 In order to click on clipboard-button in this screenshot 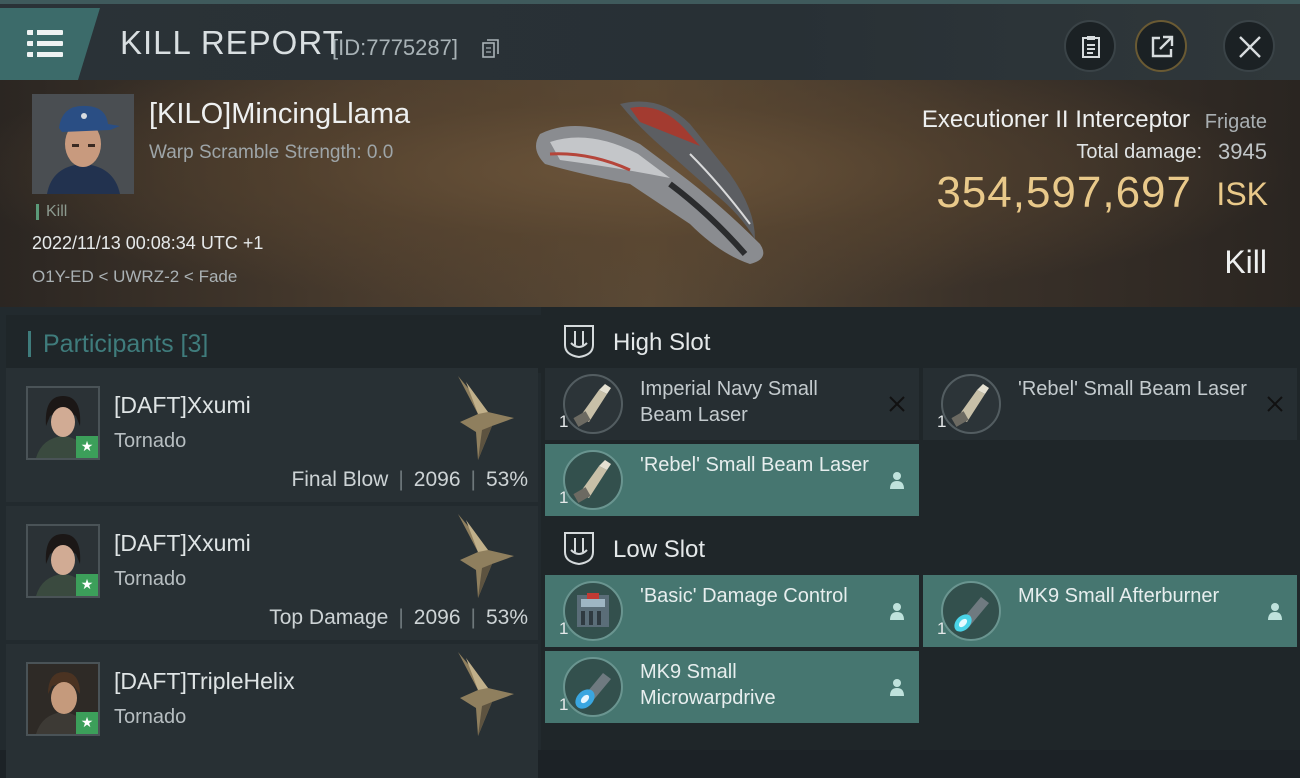, I will do `click(1090, 46)`.